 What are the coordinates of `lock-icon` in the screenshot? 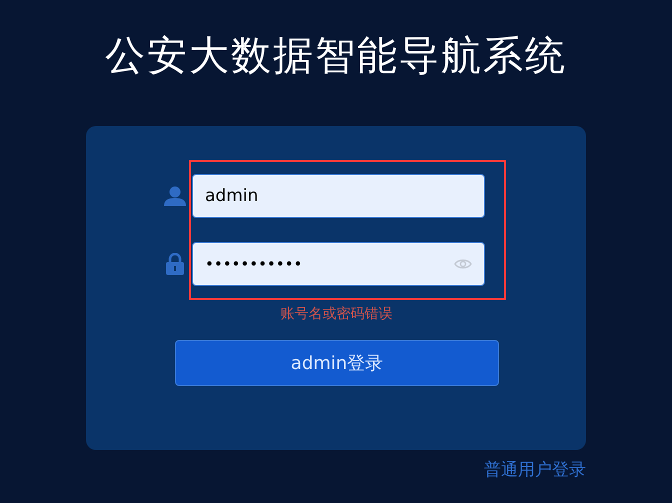 It's located at (175, 264).